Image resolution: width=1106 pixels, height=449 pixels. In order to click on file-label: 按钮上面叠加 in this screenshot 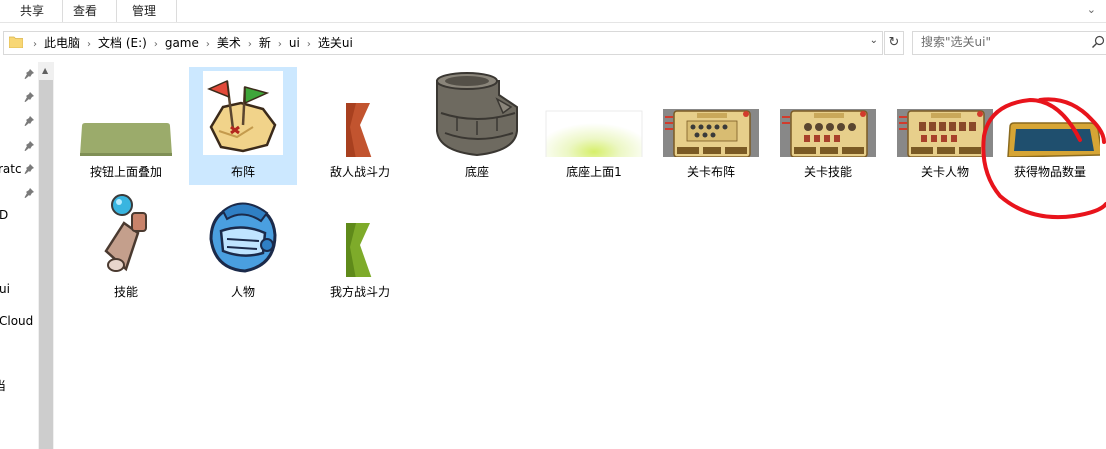, I will do `click(125, 172)`.